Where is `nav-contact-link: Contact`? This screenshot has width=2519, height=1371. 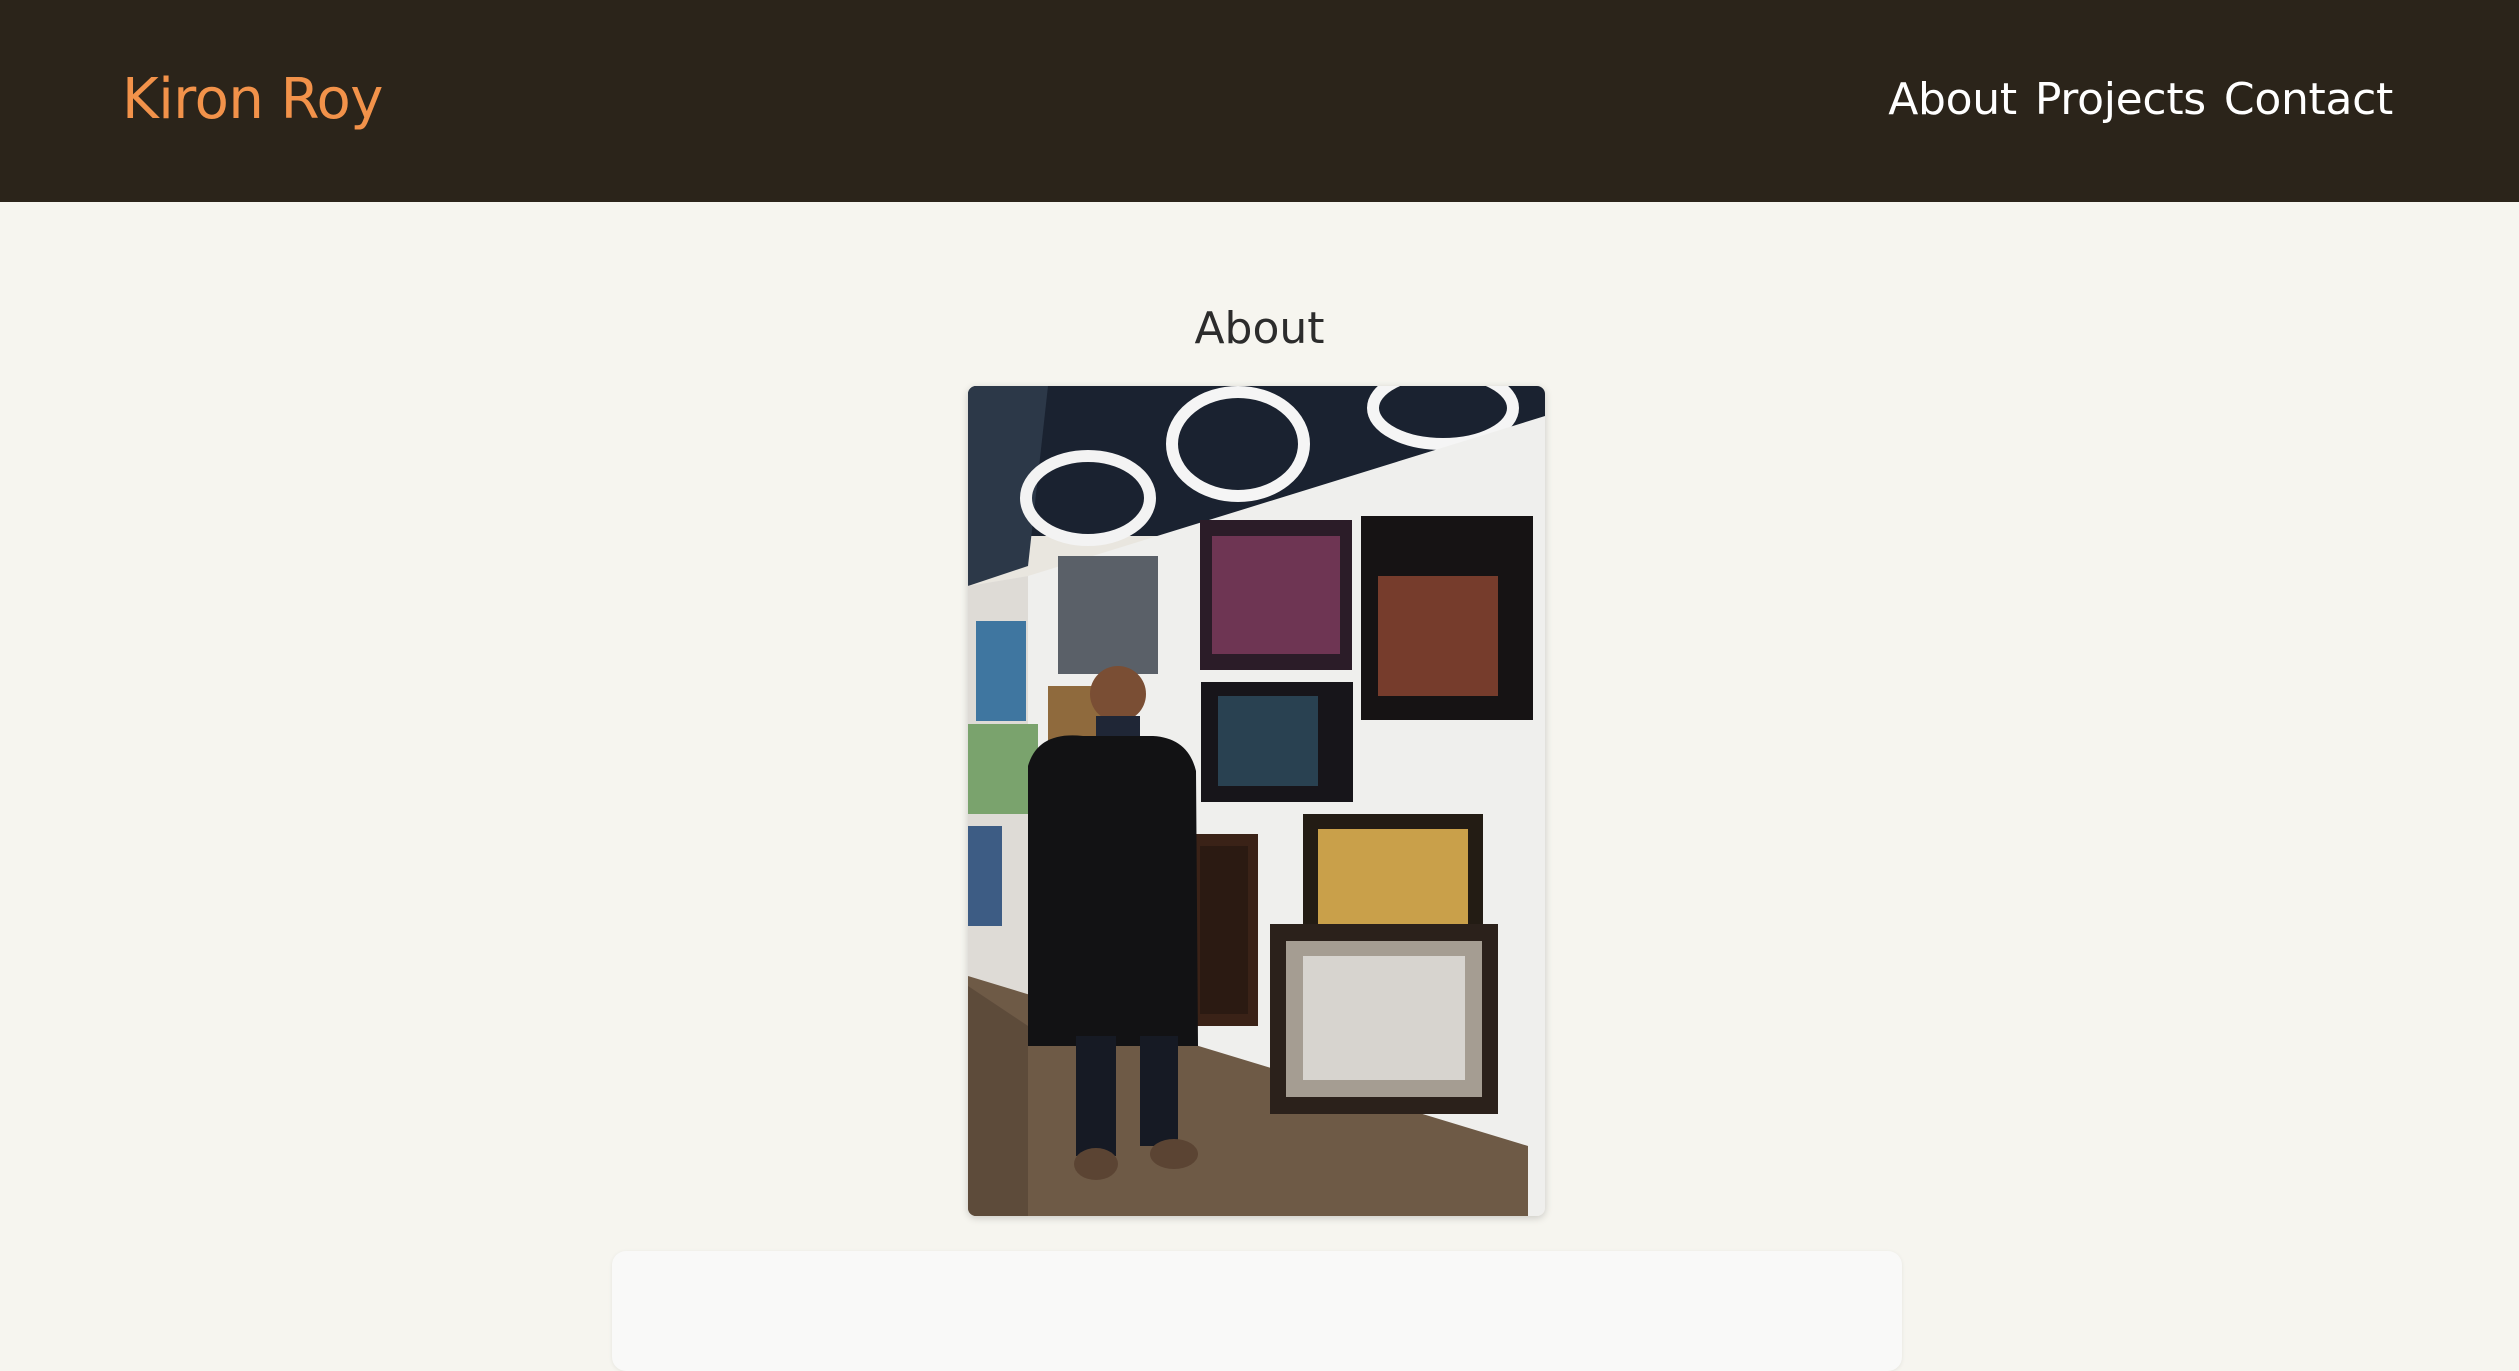
nav-contact-link: Contact is located at coordinates (2308, 100).